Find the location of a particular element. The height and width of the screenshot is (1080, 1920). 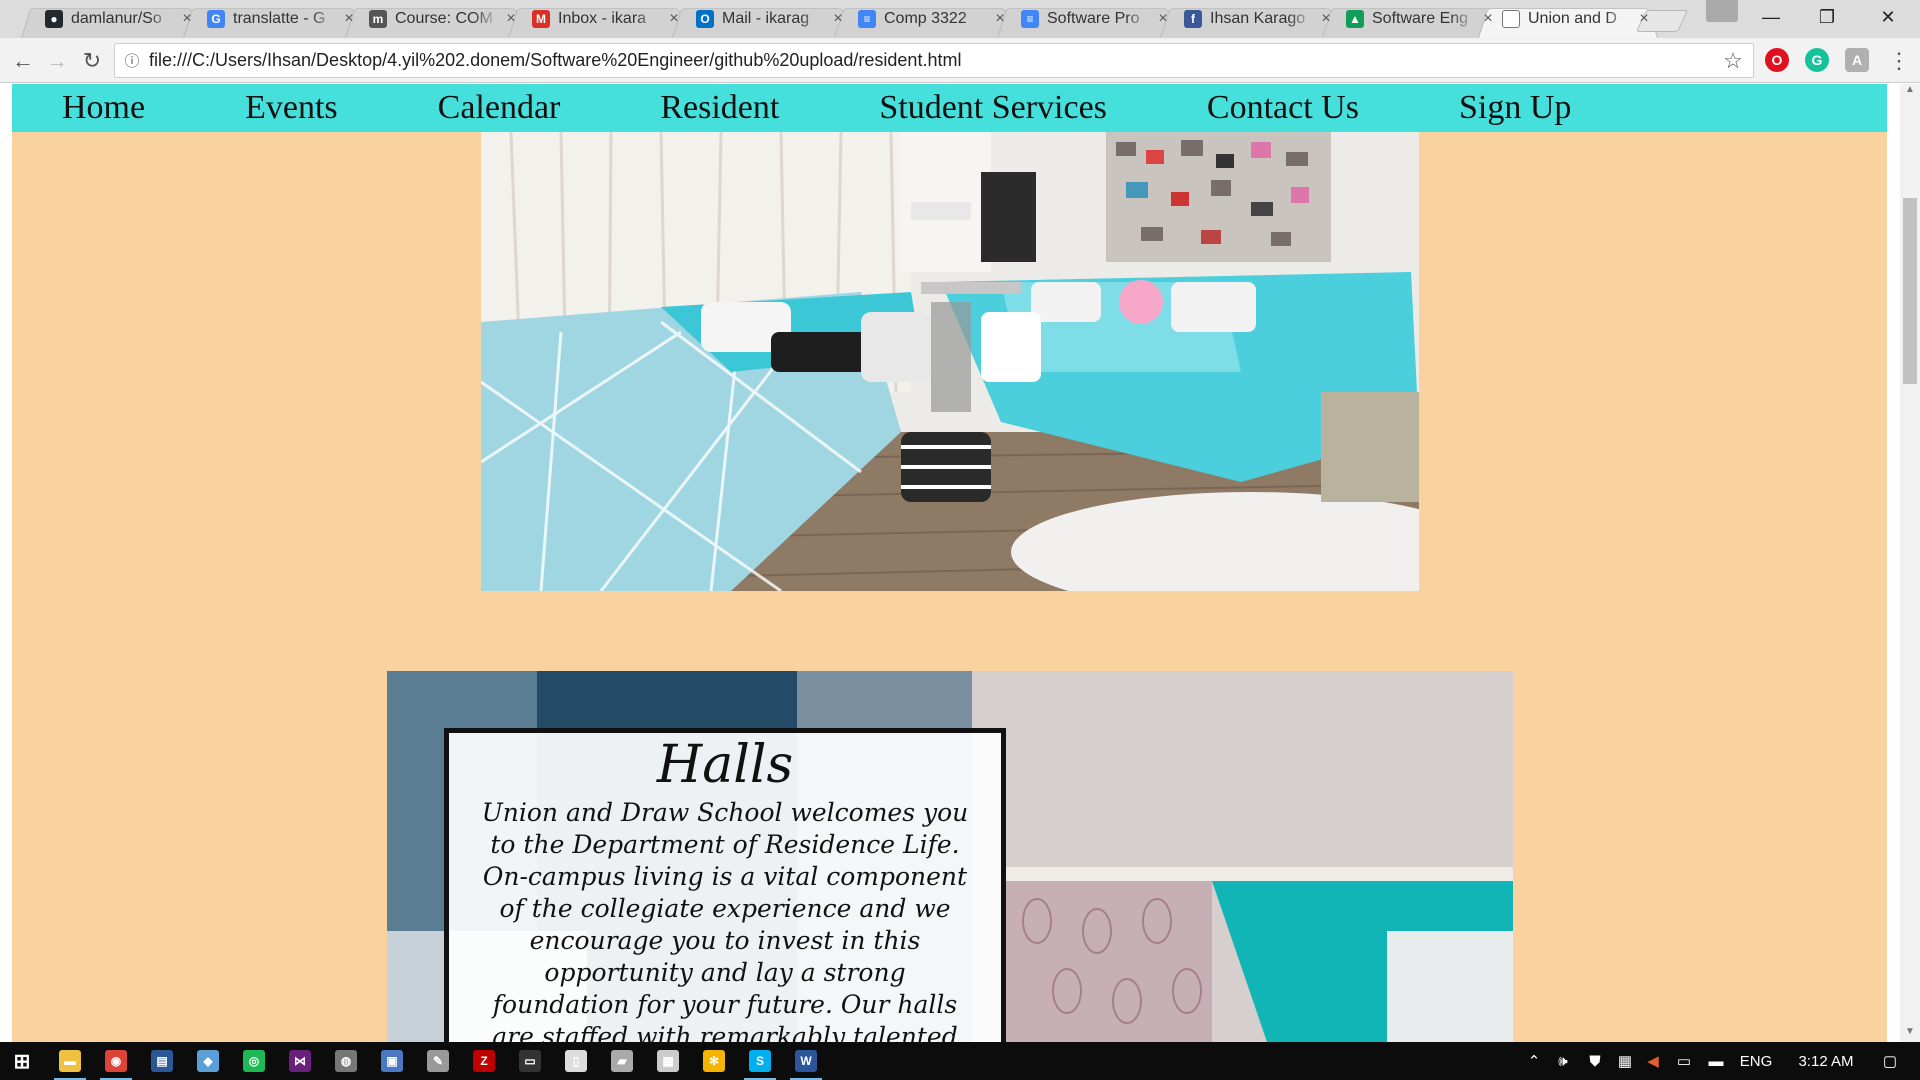

taskbar-app-button: ▯ is located at coordinates (576, 1061).